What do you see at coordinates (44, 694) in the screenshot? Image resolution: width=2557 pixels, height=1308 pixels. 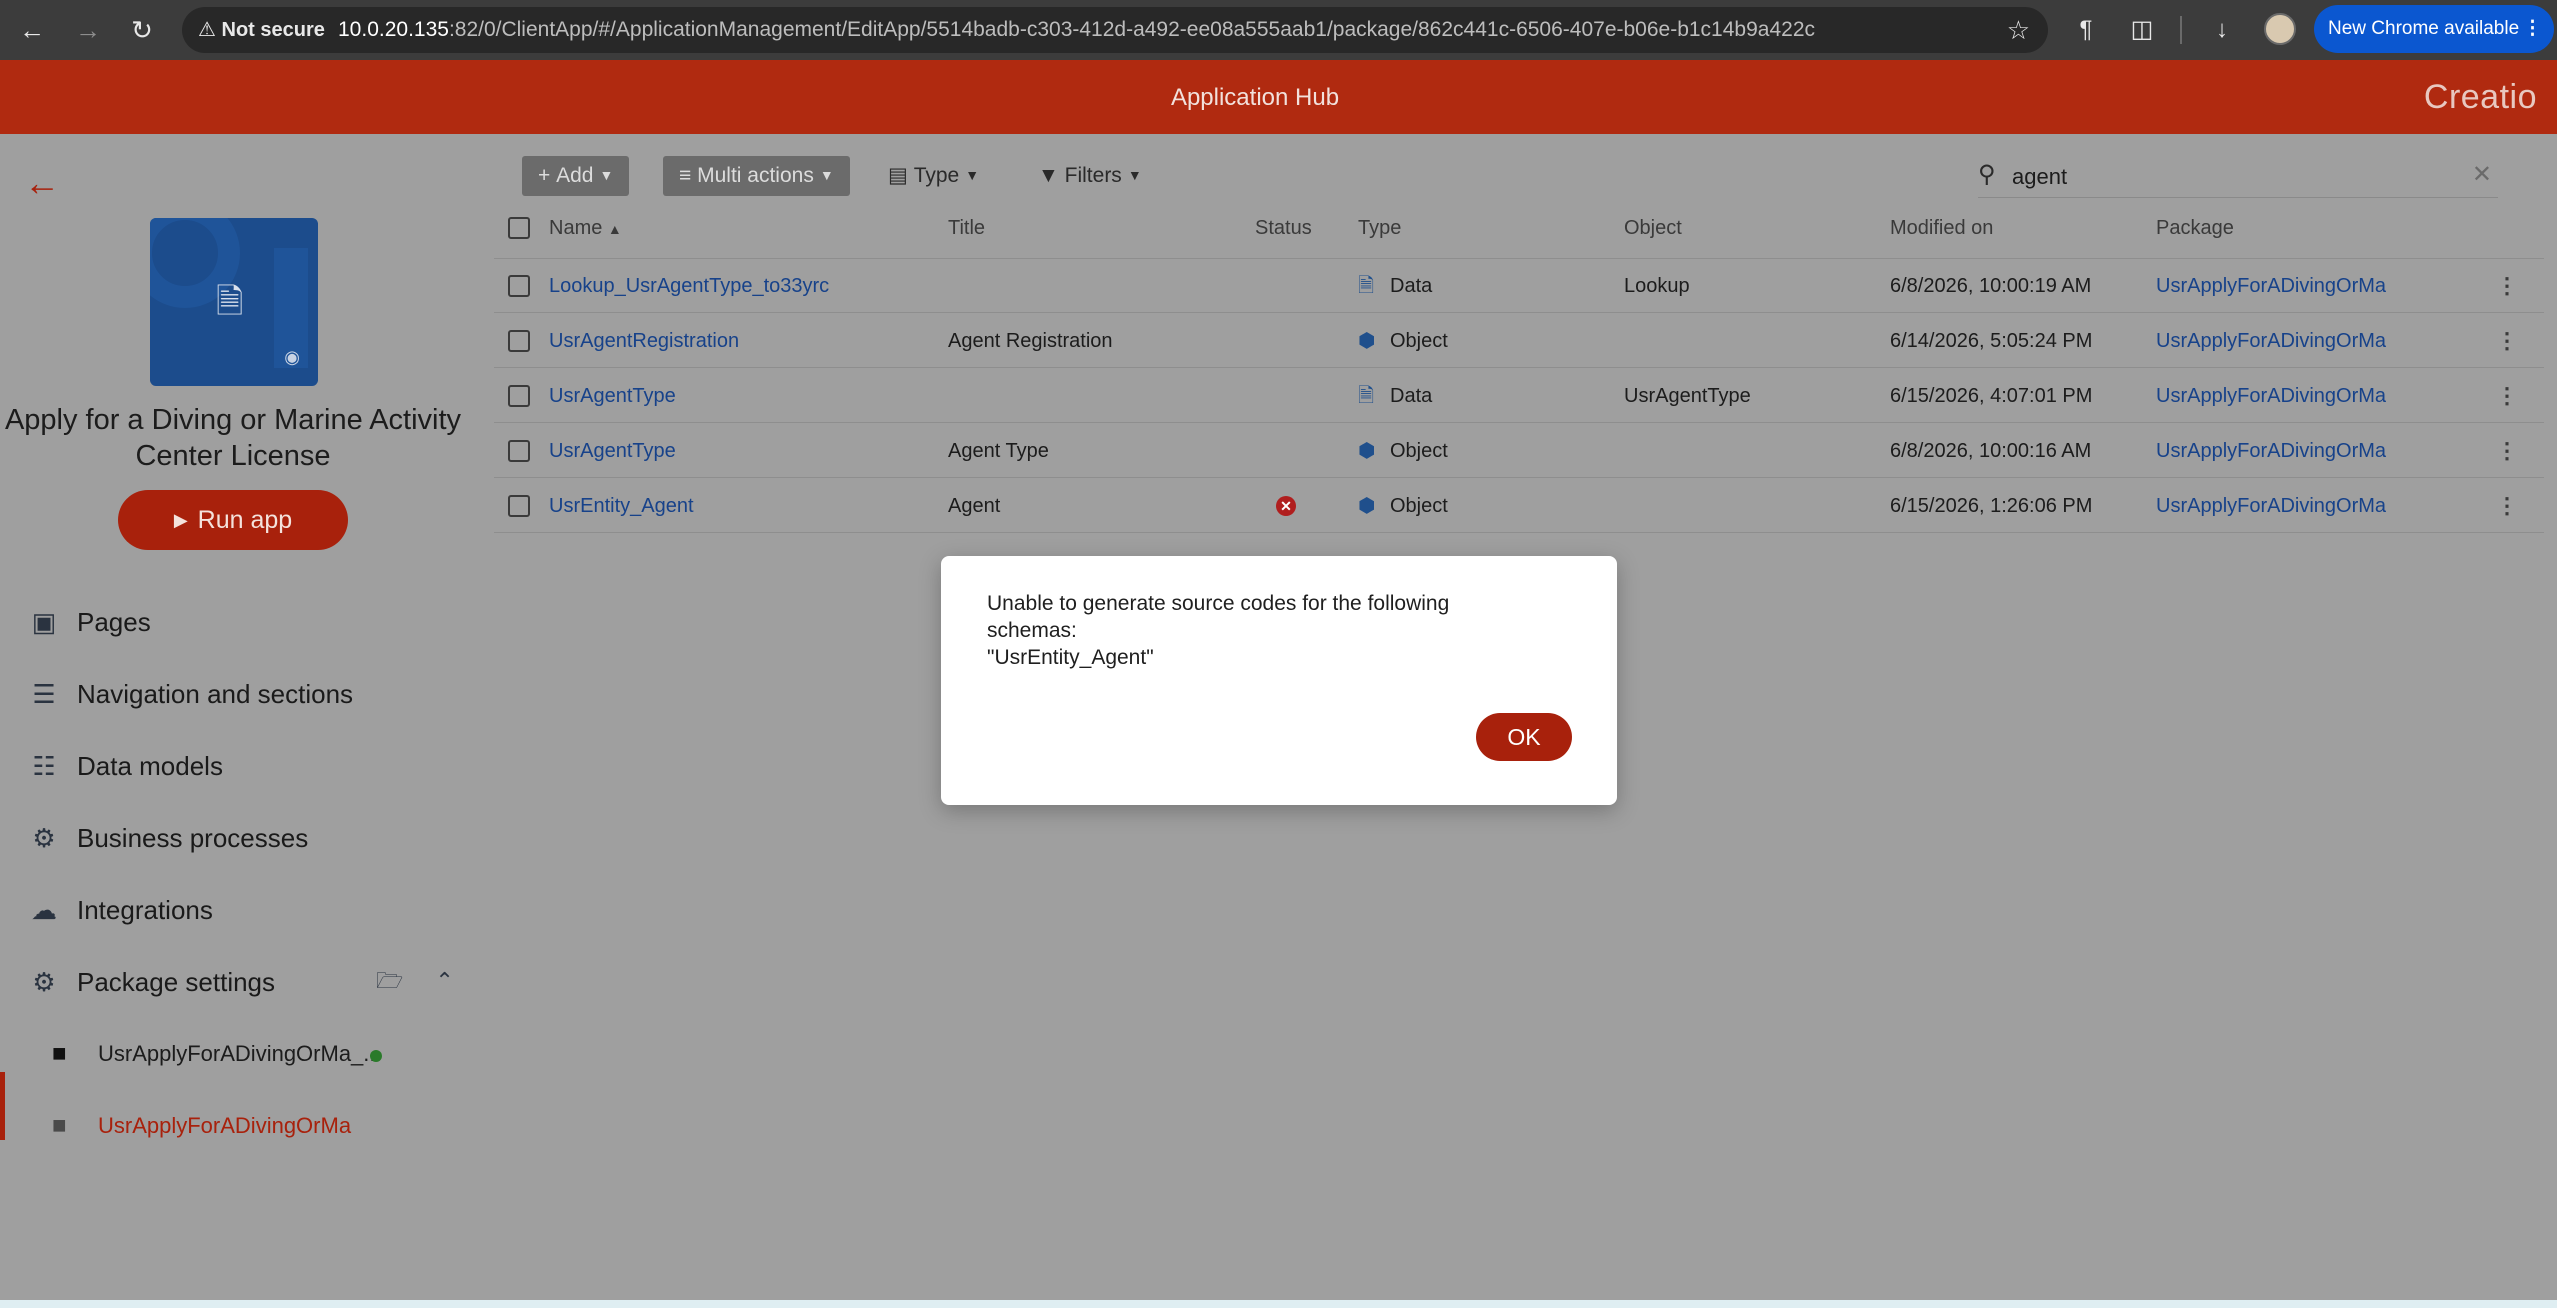 I see `list-icon: ☰` at bounding box center [44, 694].